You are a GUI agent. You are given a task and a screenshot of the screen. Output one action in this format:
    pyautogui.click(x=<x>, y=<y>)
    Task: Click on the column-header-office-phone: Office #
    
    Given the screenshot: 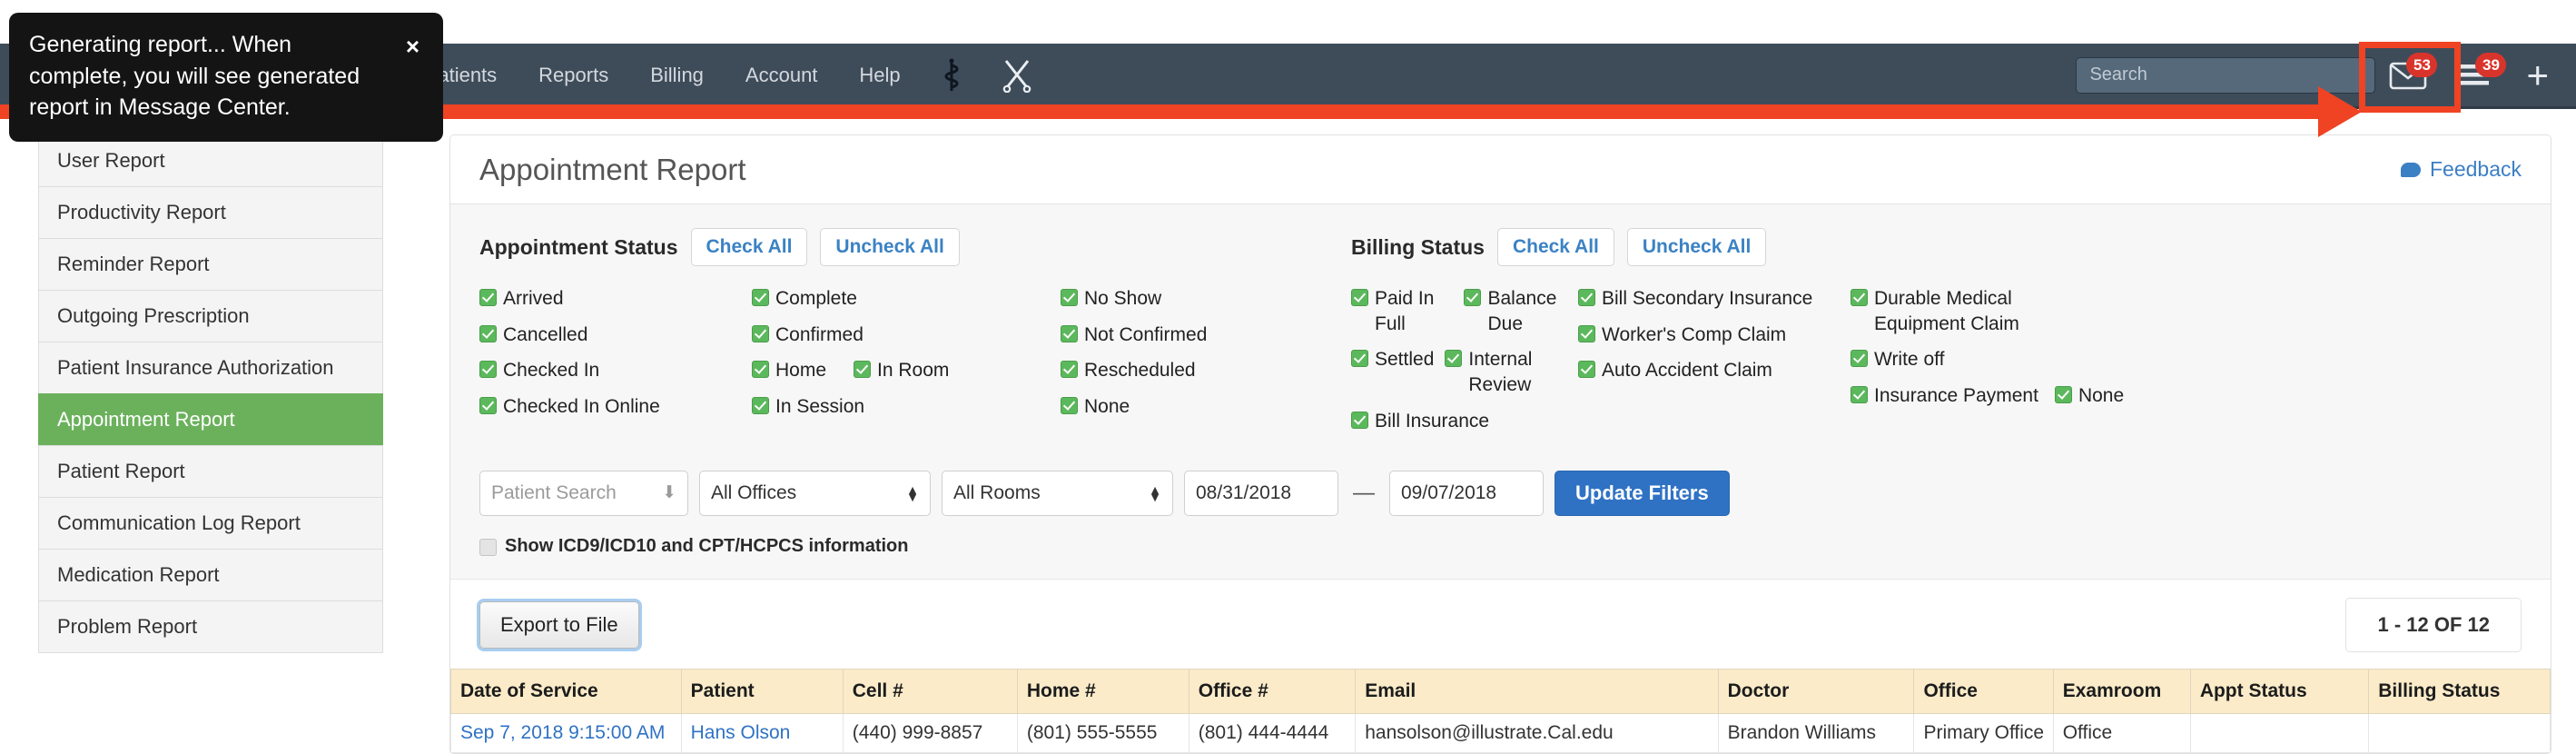 What is the action you would take?
    pyautogui.click(x=1272, y=691)
    